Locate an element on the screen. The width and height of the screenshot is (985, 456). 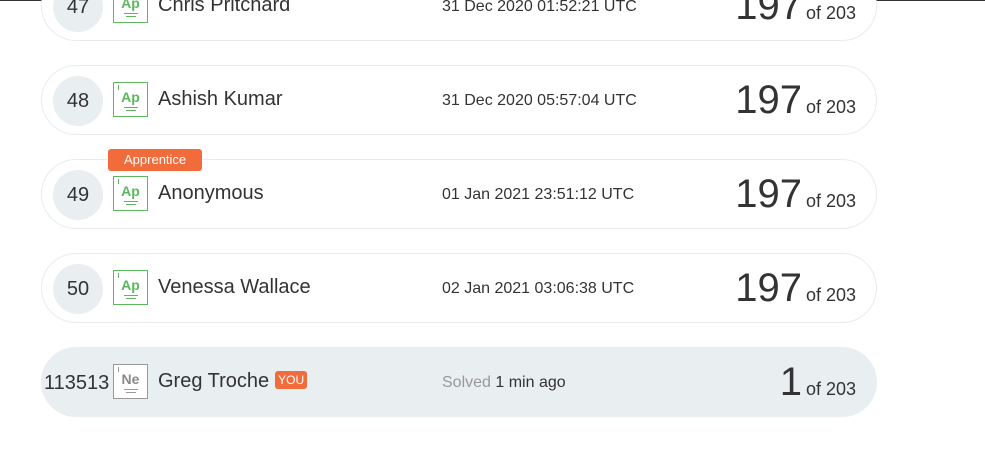
you-badge: YOU is located at coordinates (291, 380).